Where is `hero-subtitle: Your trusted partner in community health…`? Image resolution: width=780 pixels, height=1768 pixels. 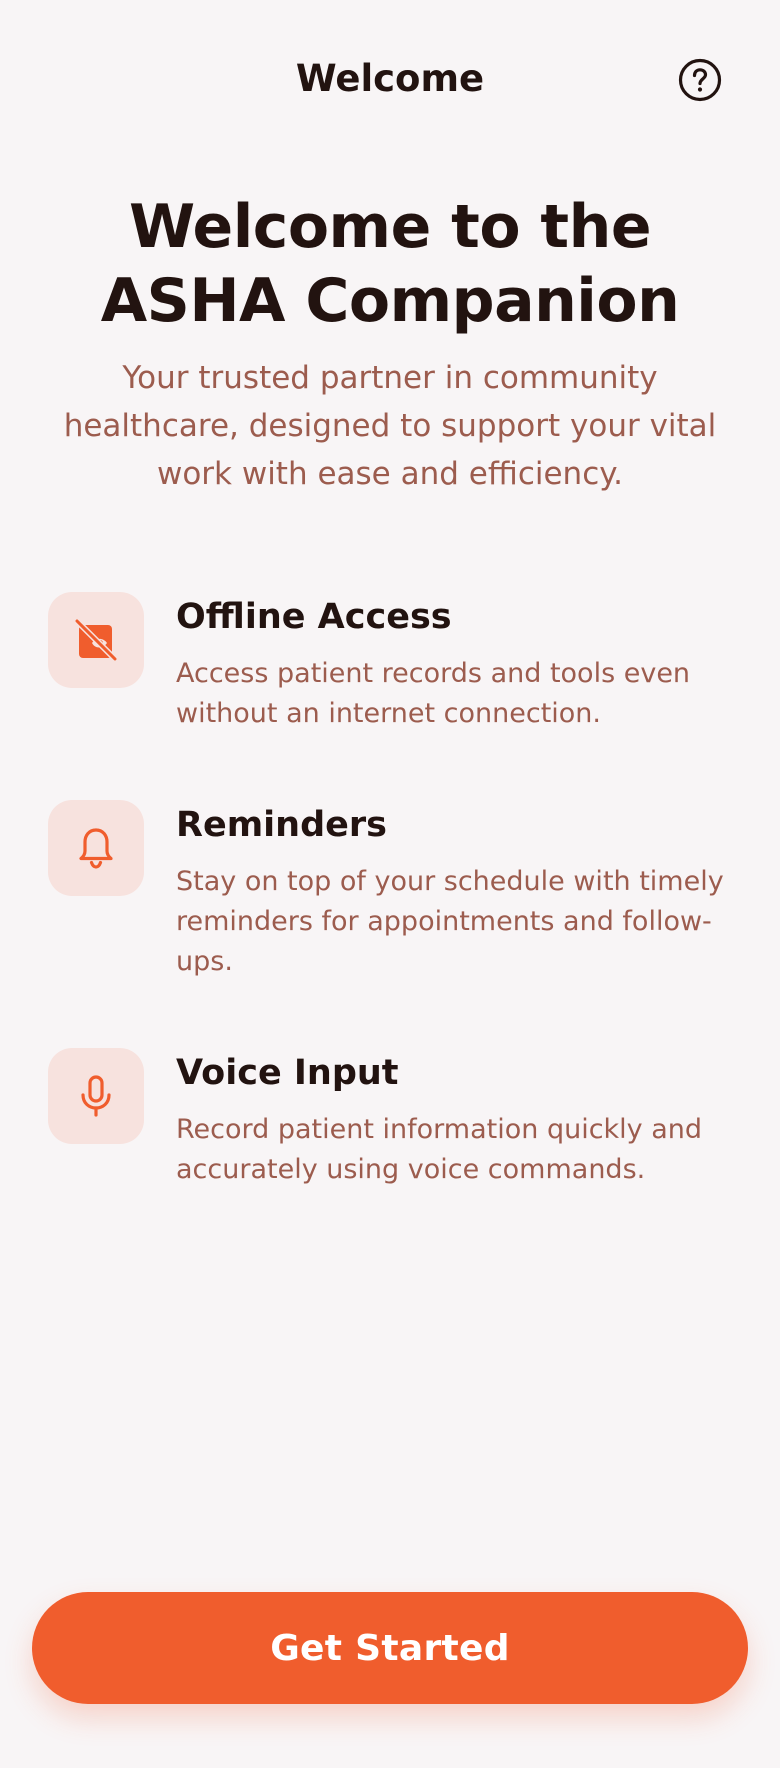
hero-subtitle: Your trusted partner in community health… is located at coordinates (390, 426).